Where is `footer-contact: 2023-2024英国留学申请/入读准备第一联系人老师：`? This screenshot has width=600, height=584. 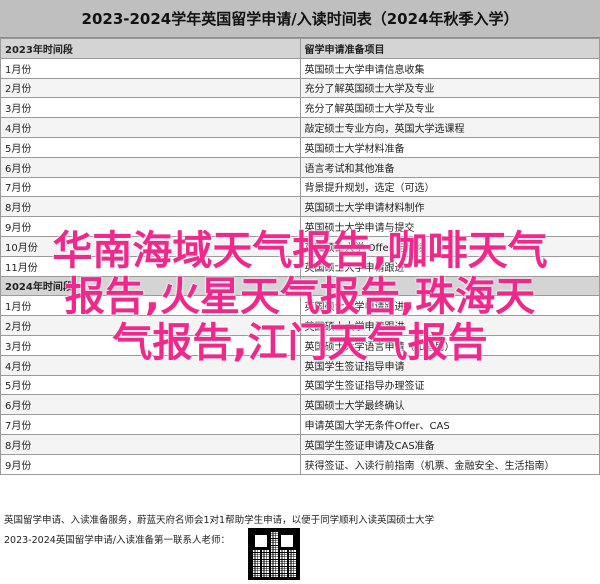
footer-contact: 2023-2024英国留学申请/入读准备第一联系人老师： is located at coordinates (117, 540).